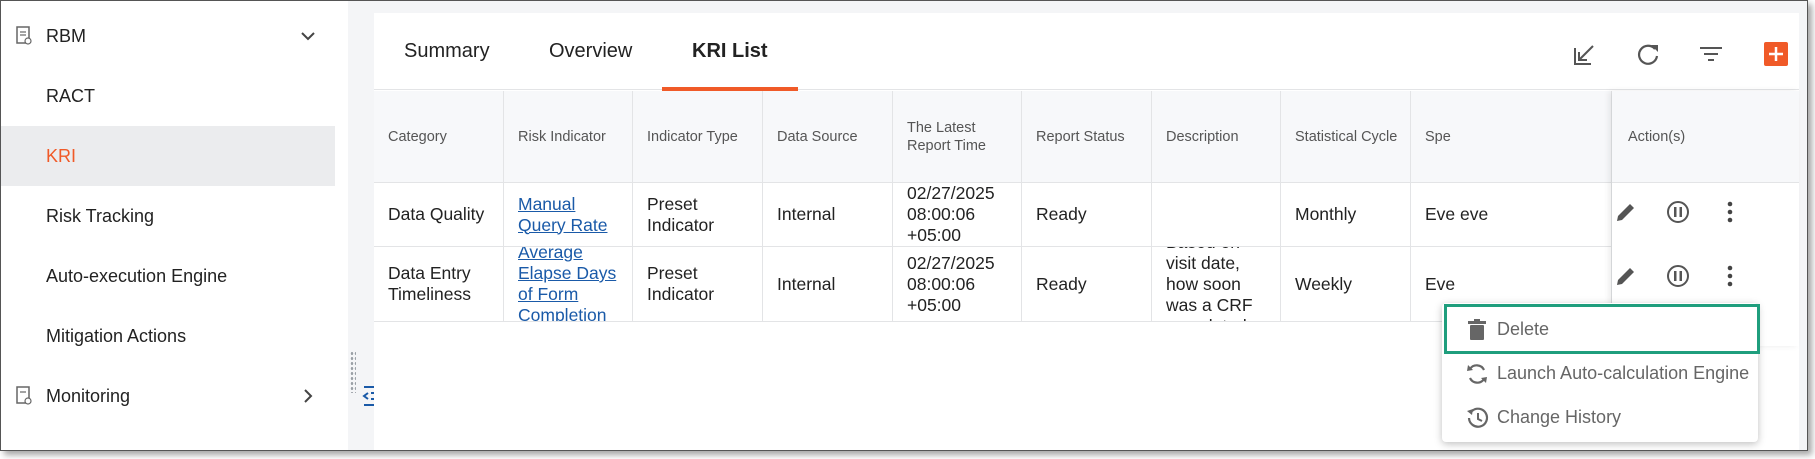 Image resolution: width=1815 pixels, height=459 pixels. What do you see at coordinates (1585, 54) in the screenshot?
I see `export-icon` at bounding box center [1585, 54].